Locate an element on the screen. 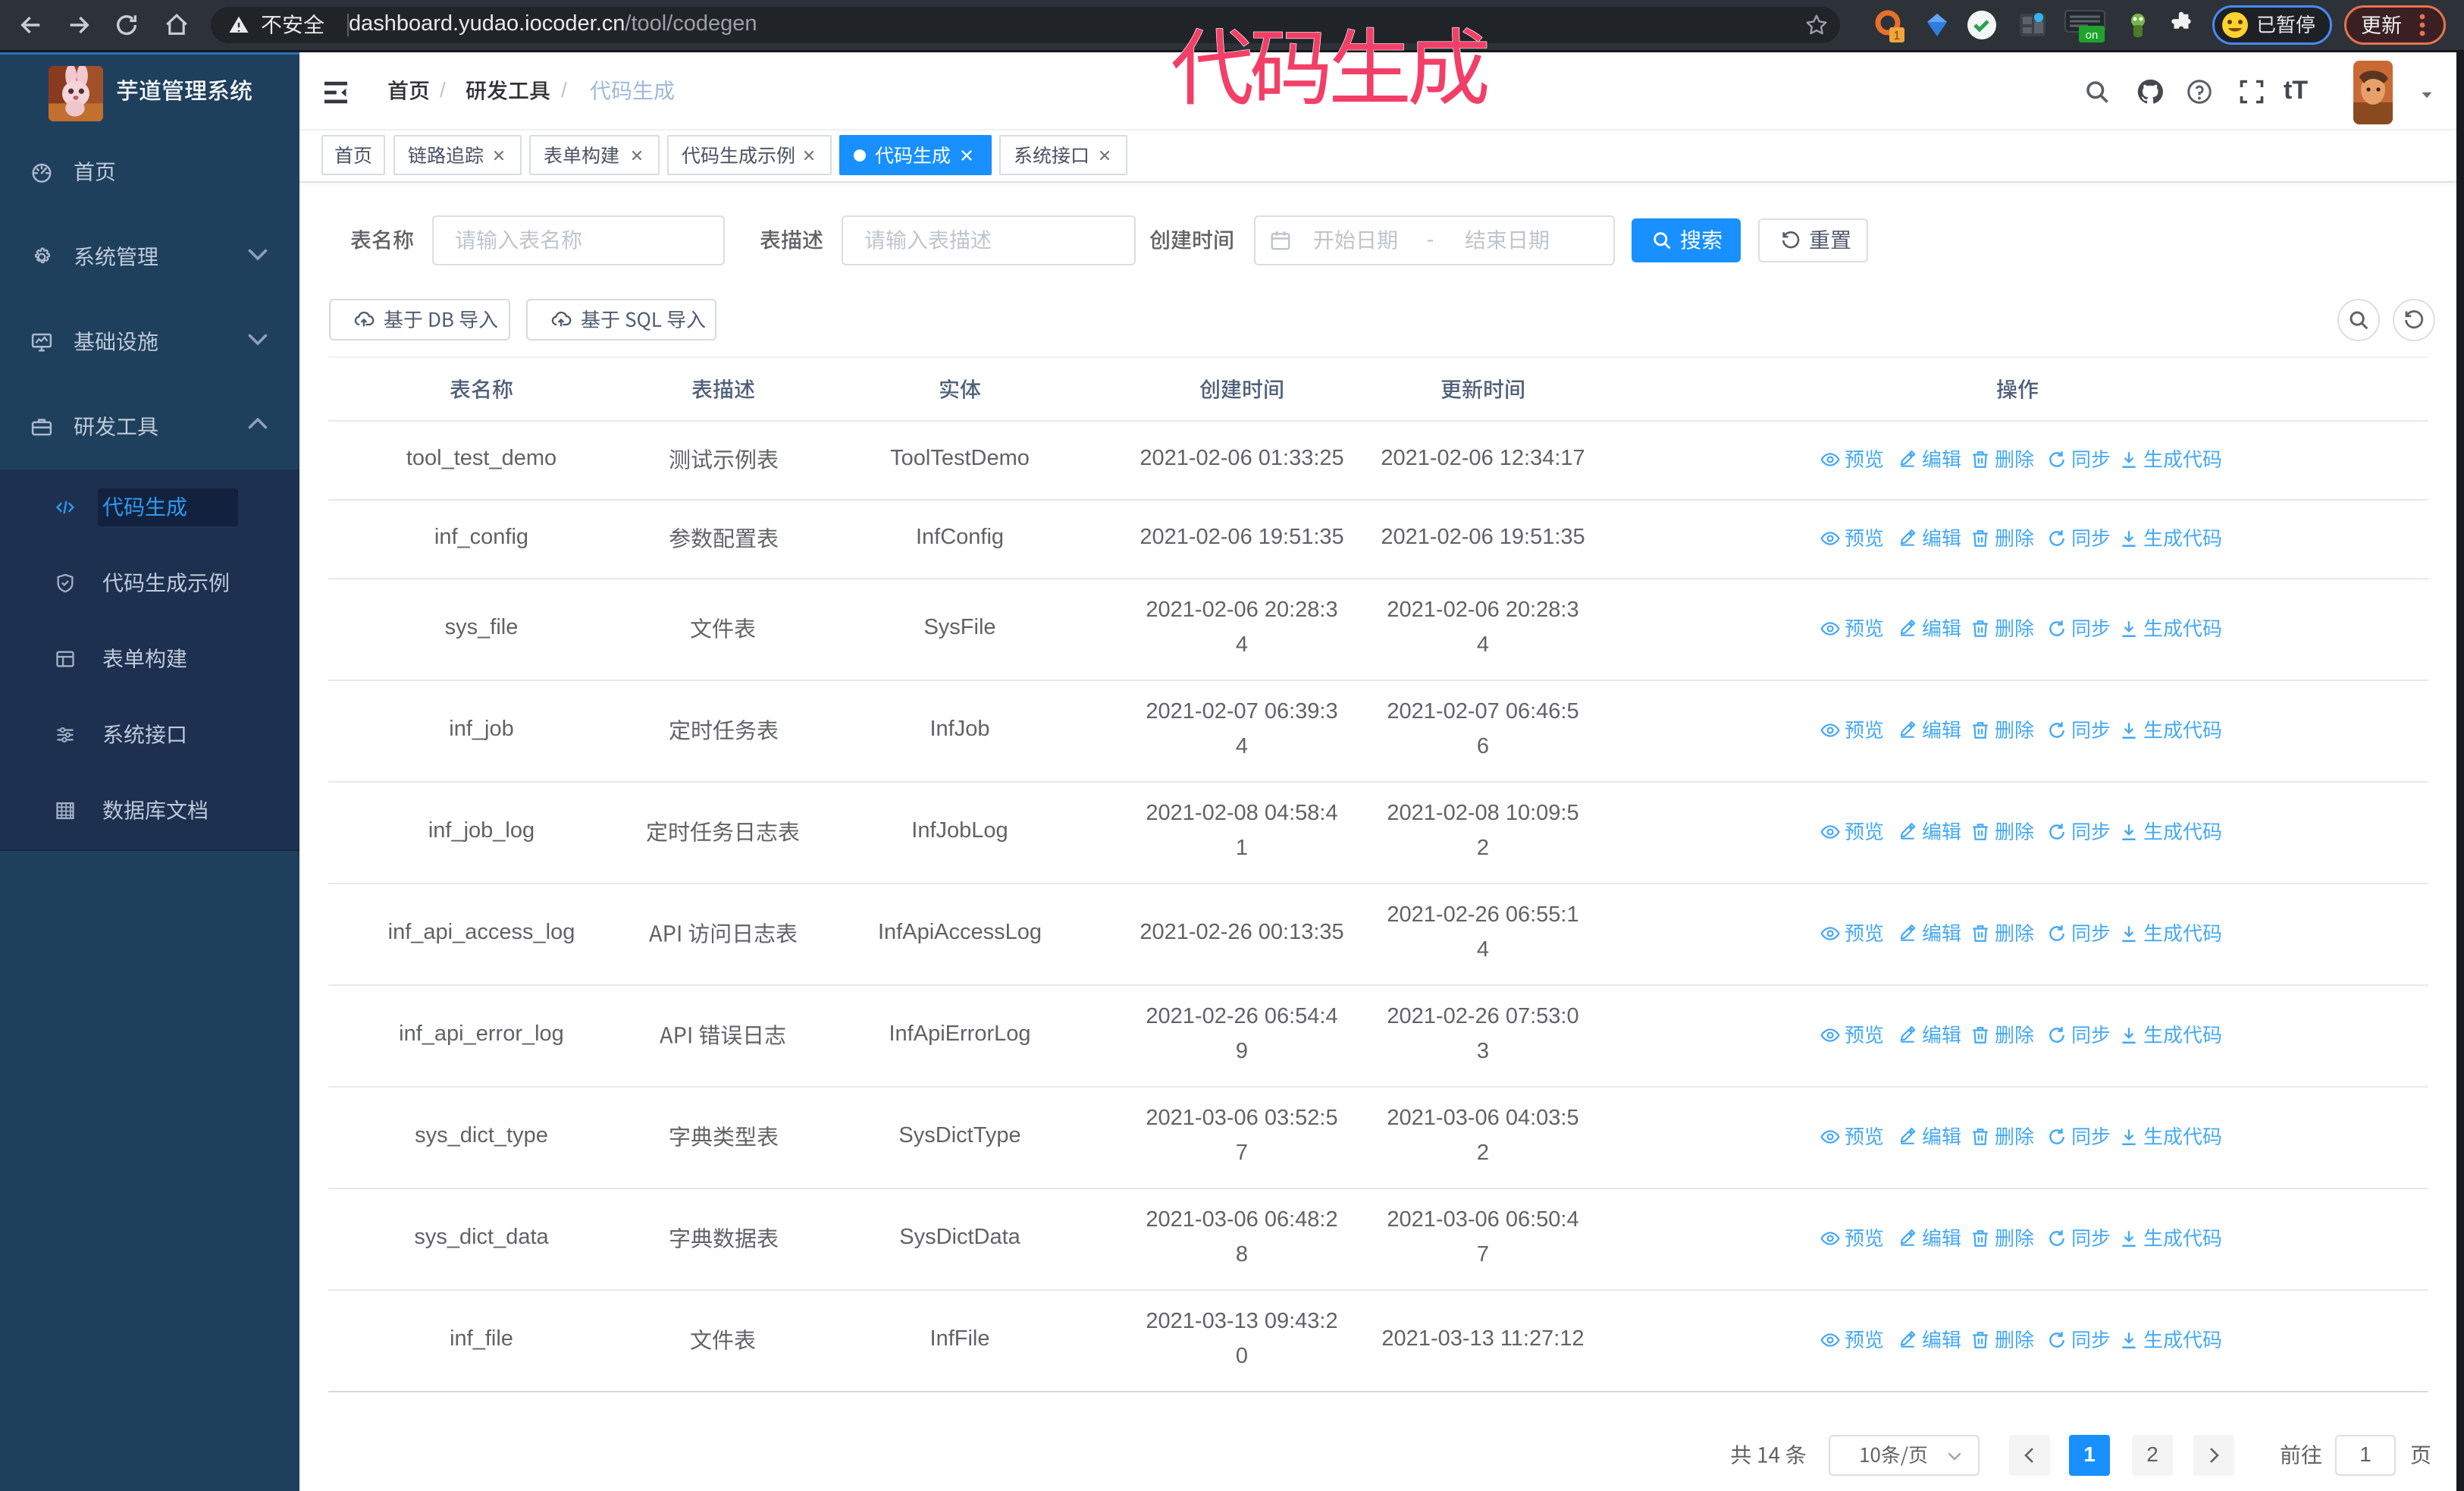 The image size is (2464, 1491). svg-text: on is located at coordinates (2093, 35).